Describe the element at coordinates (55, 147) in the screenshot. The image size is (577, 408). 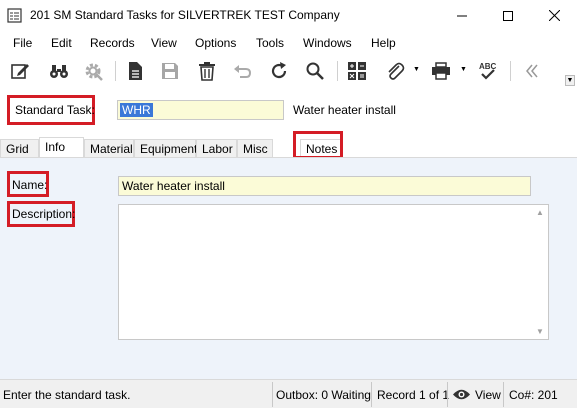
I see `tab-label: Info` at that location.